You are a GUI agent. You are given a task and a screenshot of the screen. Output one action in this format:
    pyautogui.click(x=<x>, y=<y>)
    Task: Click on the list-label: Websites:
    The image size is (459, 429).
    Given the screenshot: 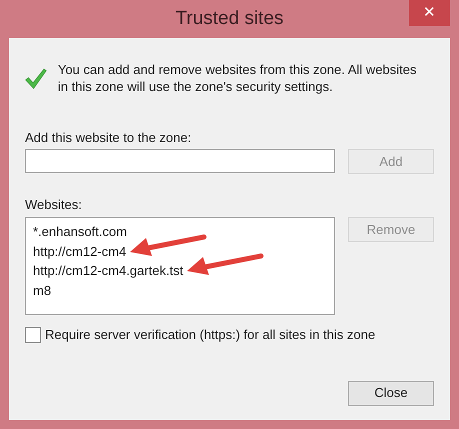 What is the action you would take?
    pyautogui.click(x=54, y=205)
    